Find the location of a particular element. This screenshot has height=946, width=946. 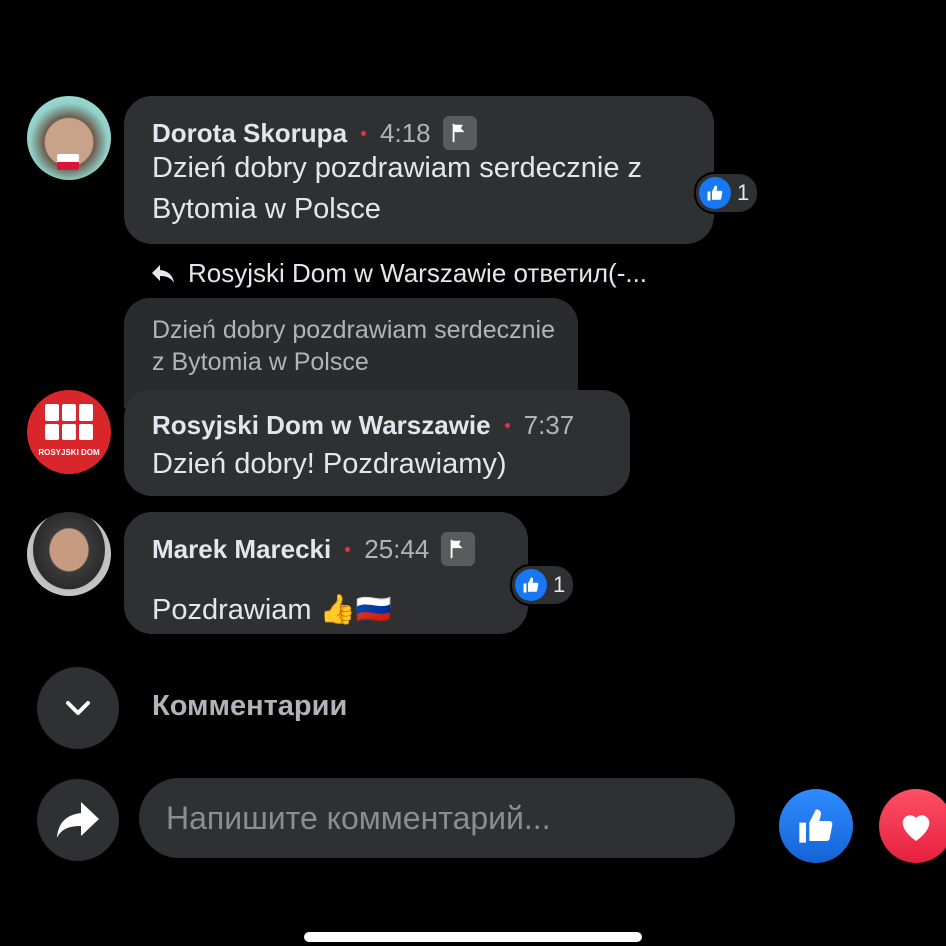

comment-time: 25:44 is located at coordinates (397, 548).